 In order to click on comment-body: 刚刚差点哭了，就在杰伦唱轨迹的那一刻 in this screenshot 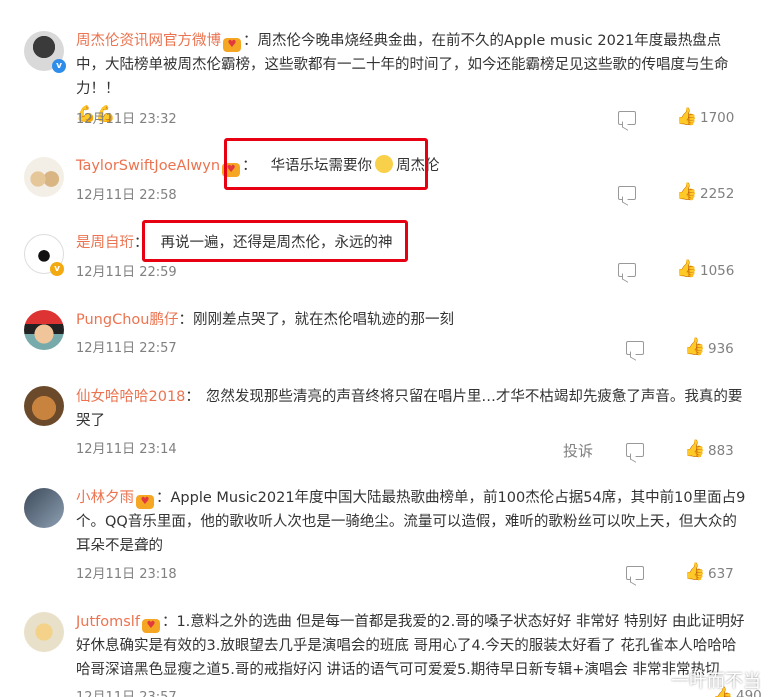, I will do `click(323, 320)`.